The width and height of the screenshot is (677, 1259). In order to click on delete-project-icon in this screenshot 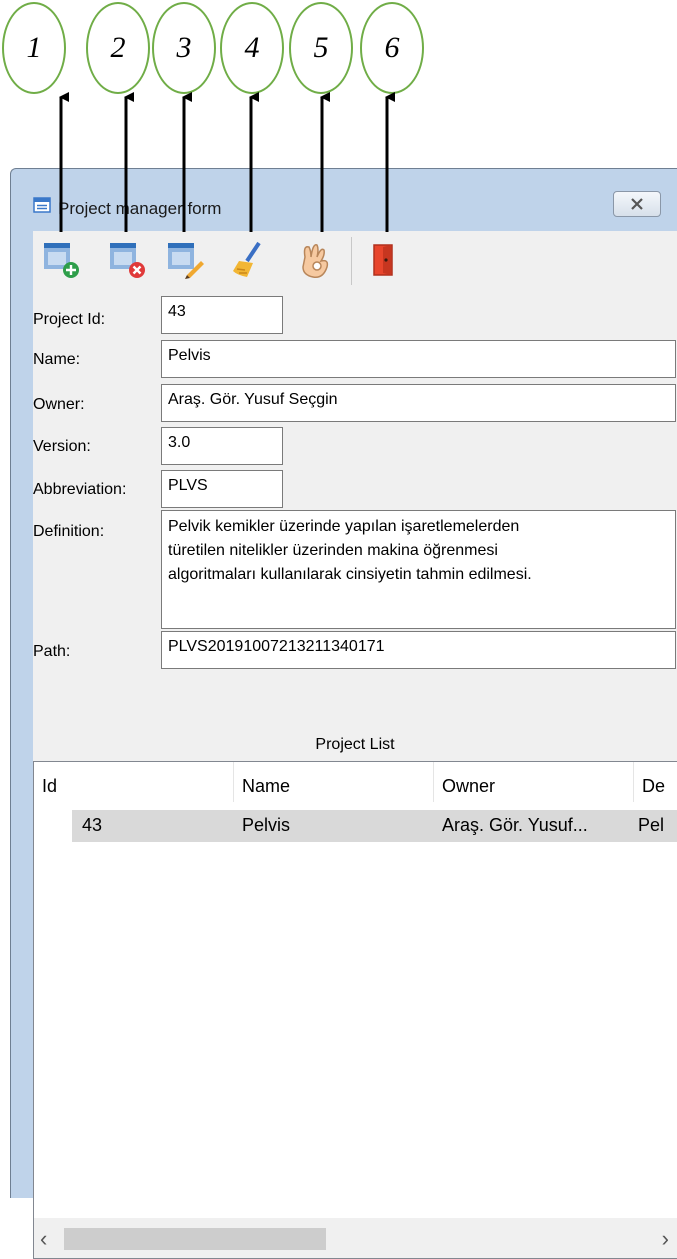, I will do `click(127, 260)`.